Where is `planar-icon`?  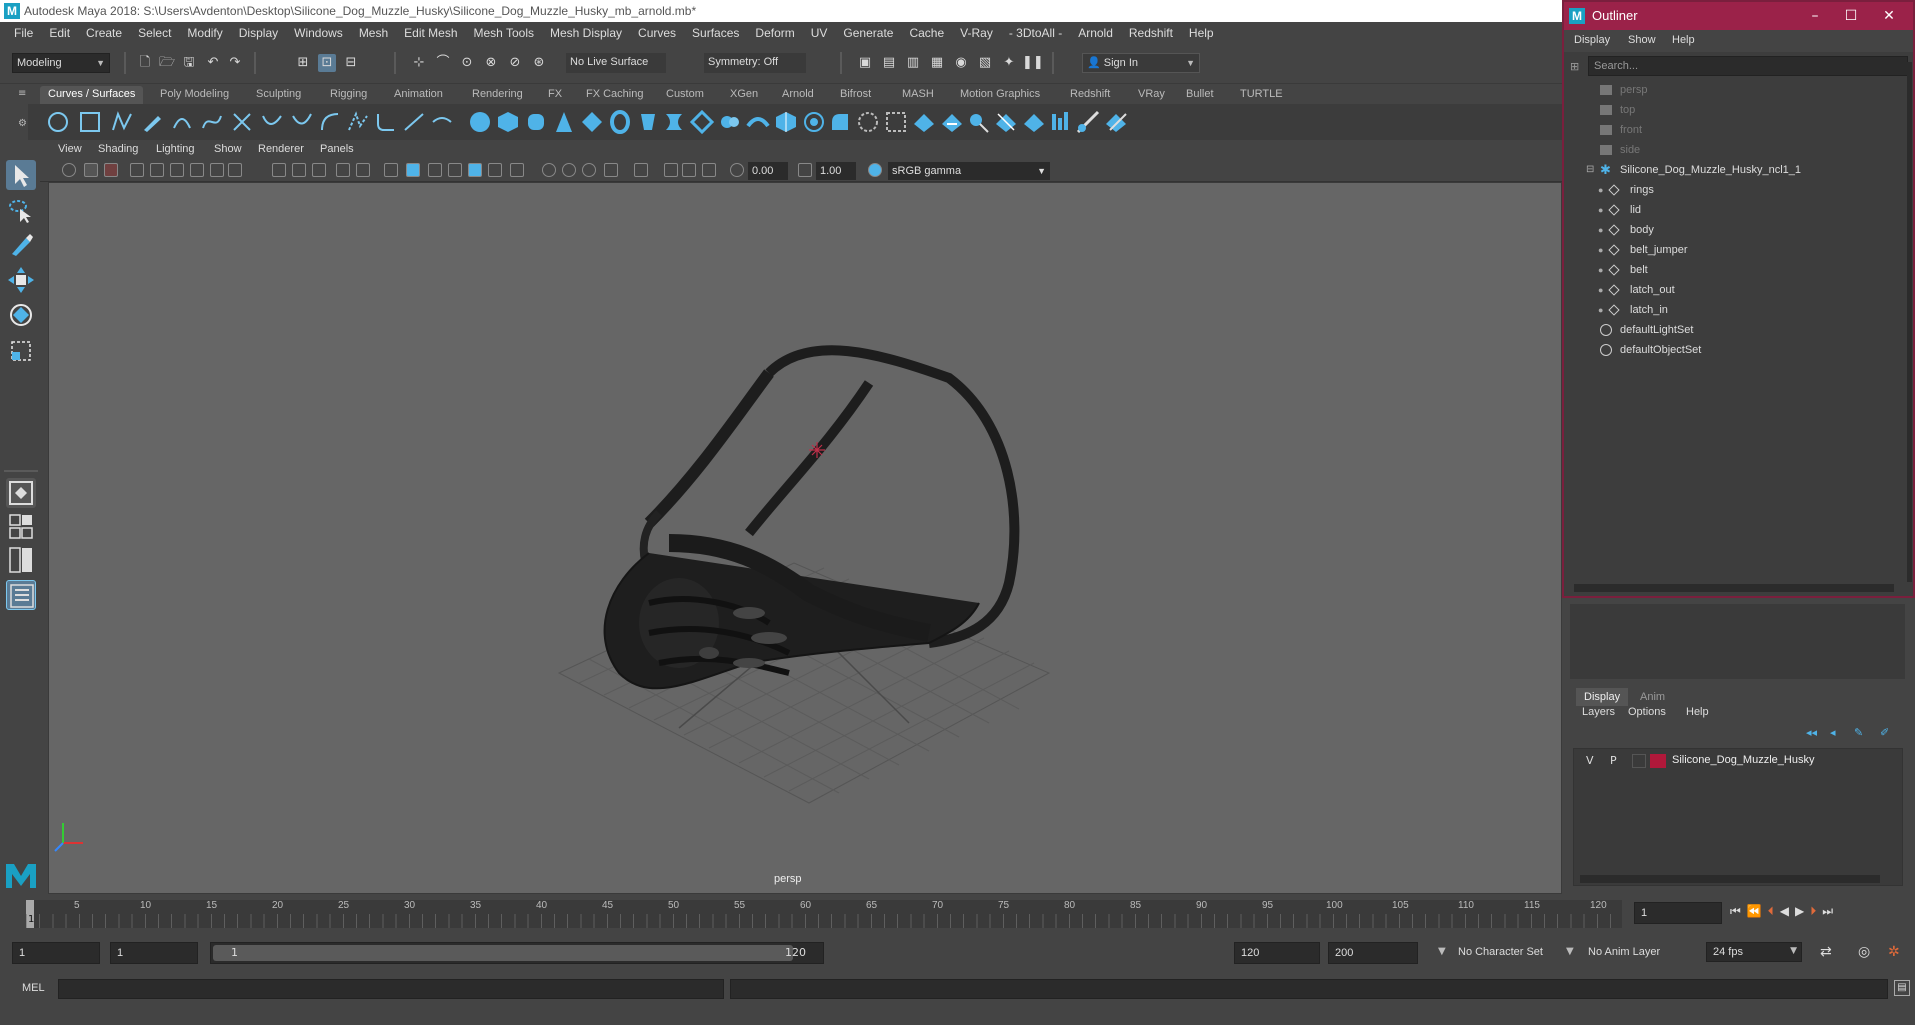 planar-icon is located at coordinates (702, 122).